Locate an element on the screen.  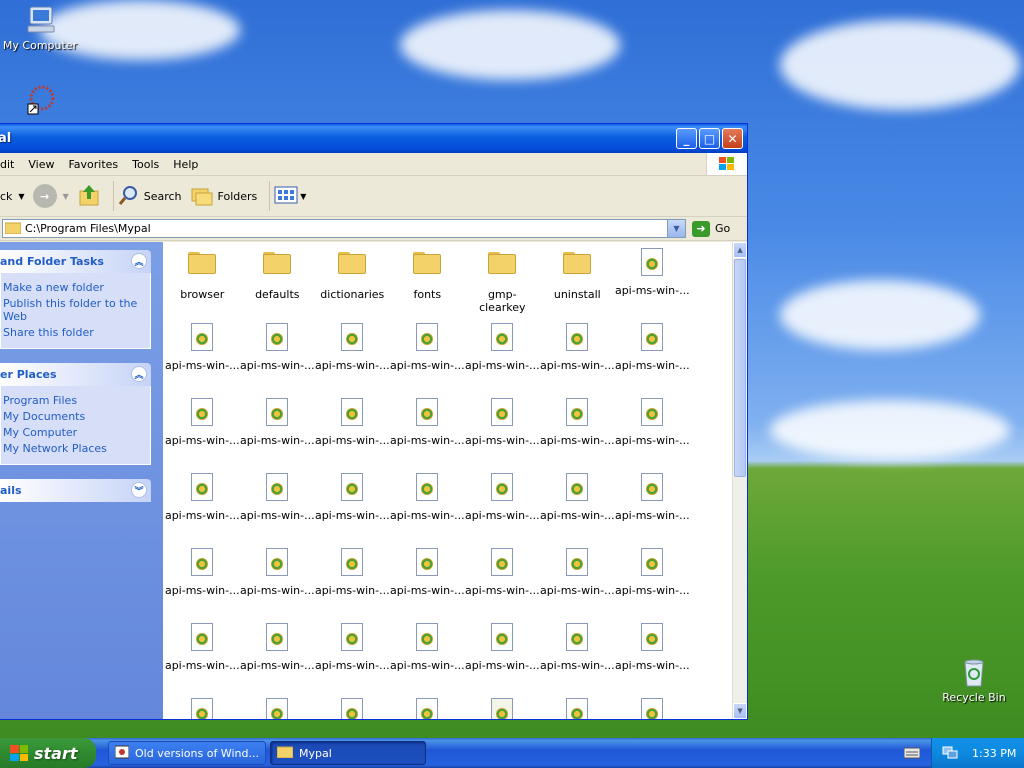
folder-item: dictionaries is located at coordinates (352, 274).